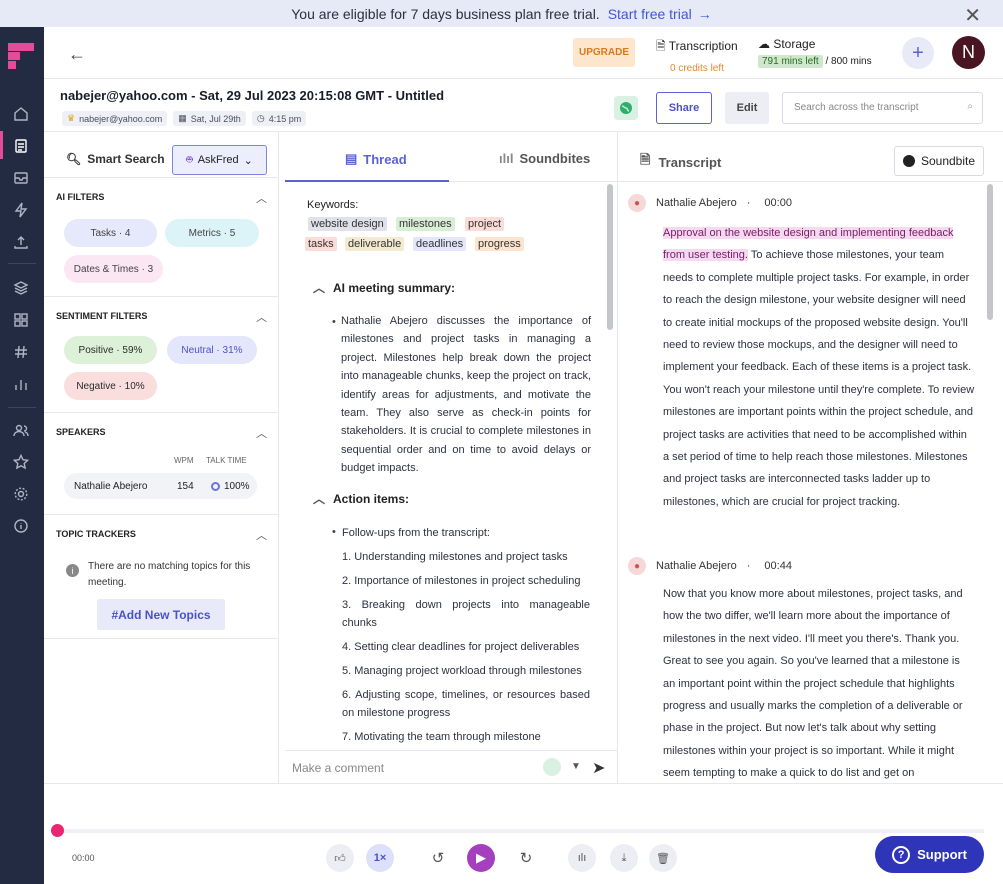  What do you see at coordinates (526, 858) in the screenshot?
I see `forward-15-button: ↻` at bounding box center [526, 858].